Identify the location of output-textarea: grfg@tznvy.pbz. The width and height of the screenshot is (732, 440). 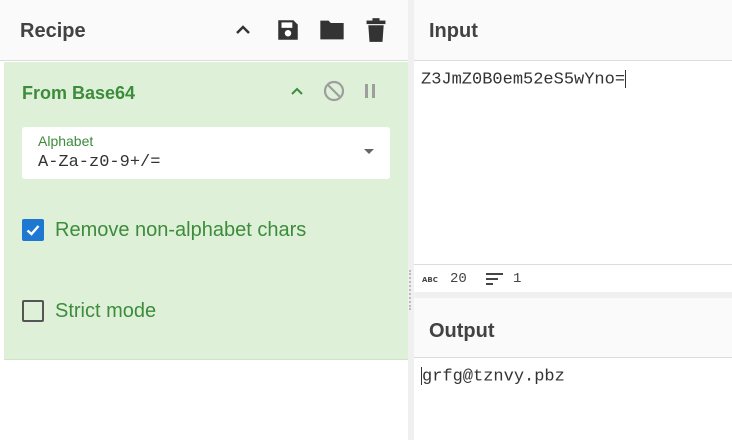
(493, 376).